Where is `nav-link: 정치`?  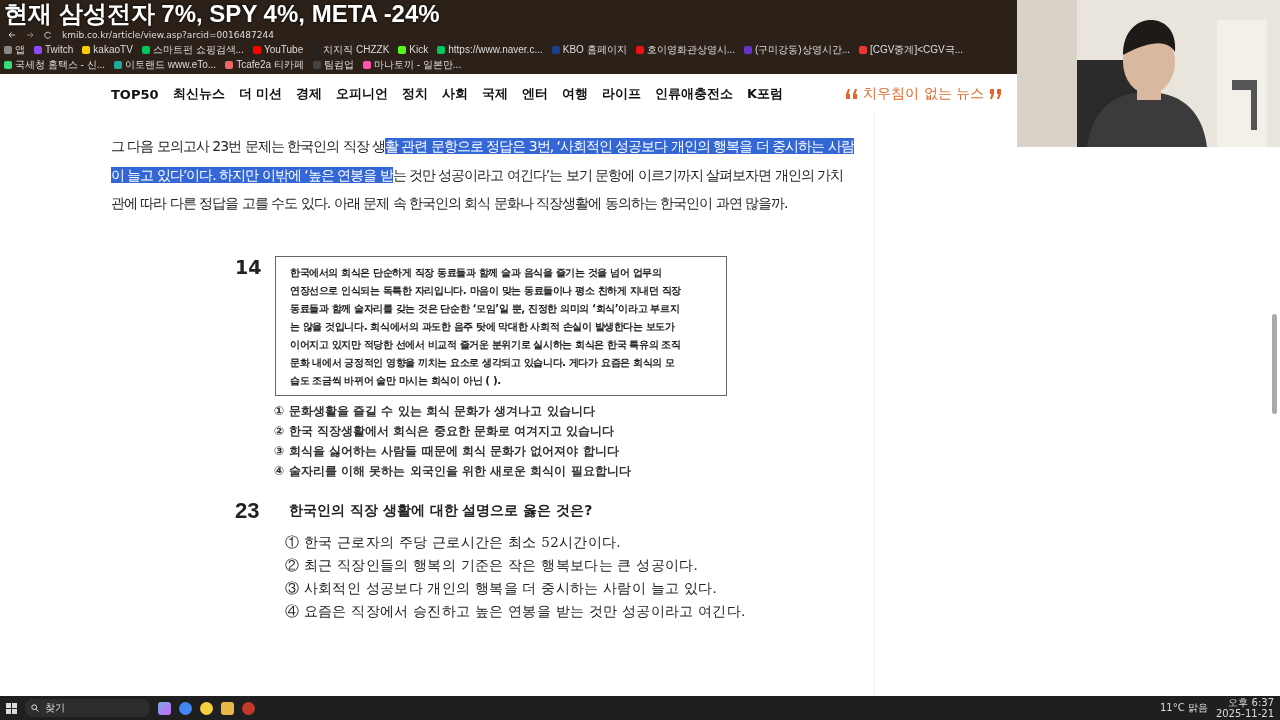
nav-link: 정치 is located at coordinates (415, 94).